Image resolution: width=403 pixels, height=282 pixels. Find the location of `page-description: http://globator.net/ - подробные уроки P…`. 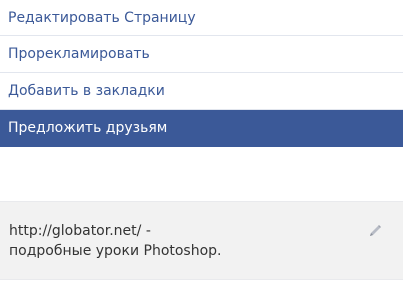

page-description: http://globator.net/ - подробные уроки P… is located at coordinates (174, 241).